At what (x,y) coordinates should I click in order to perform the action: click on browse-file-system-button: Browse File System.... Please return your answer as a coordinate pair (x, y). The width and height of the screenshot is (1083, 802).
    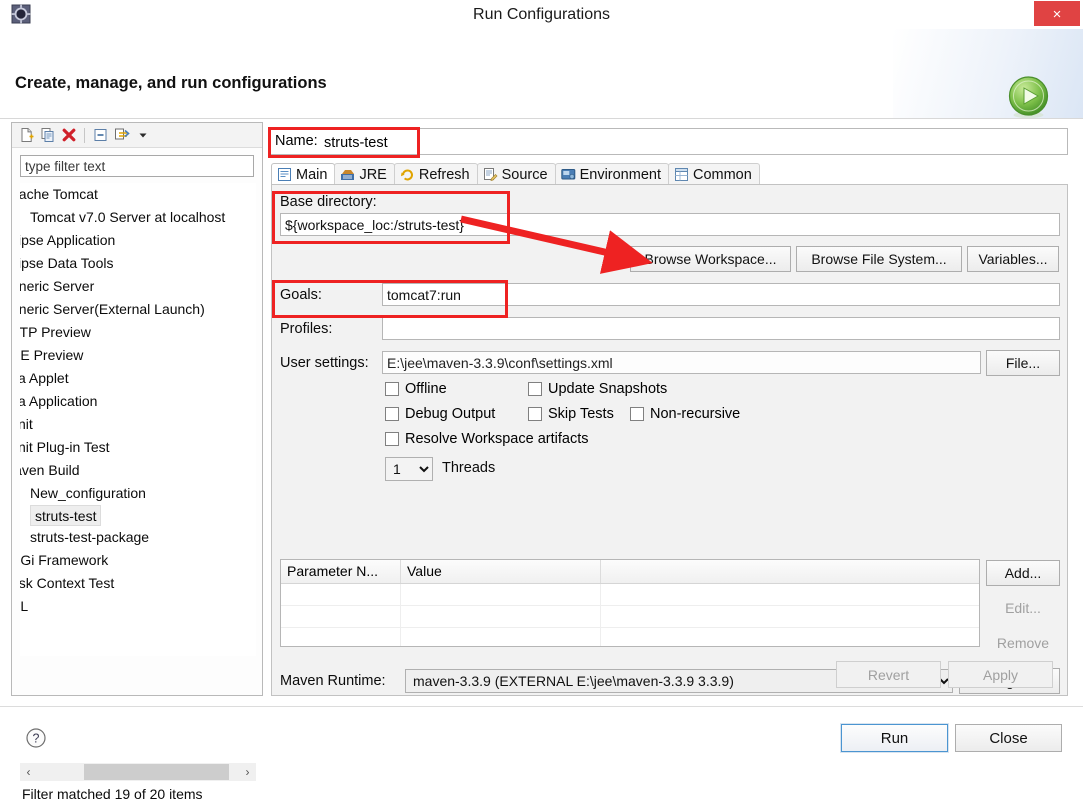
    Looking at the image, I should click on (879, 259).